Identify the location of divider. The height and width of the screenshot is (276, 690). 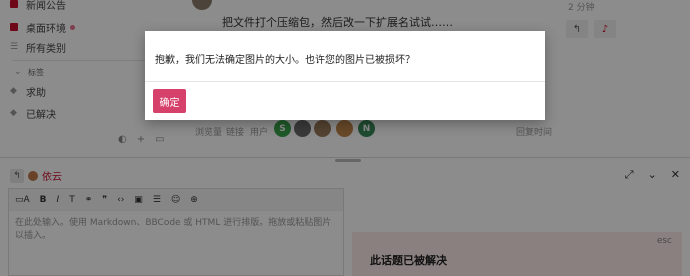
(345, 81).